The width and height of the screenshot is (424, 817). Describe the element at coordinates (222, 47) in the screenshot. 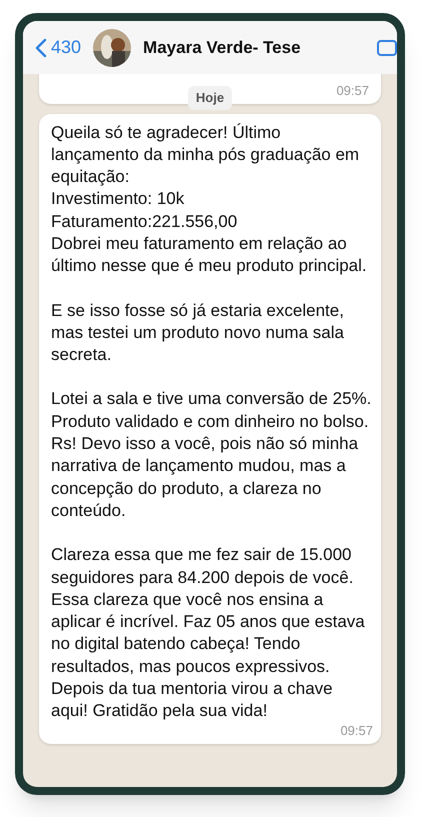

I see `contact-name: Mayara Verde- Tese` at that location.